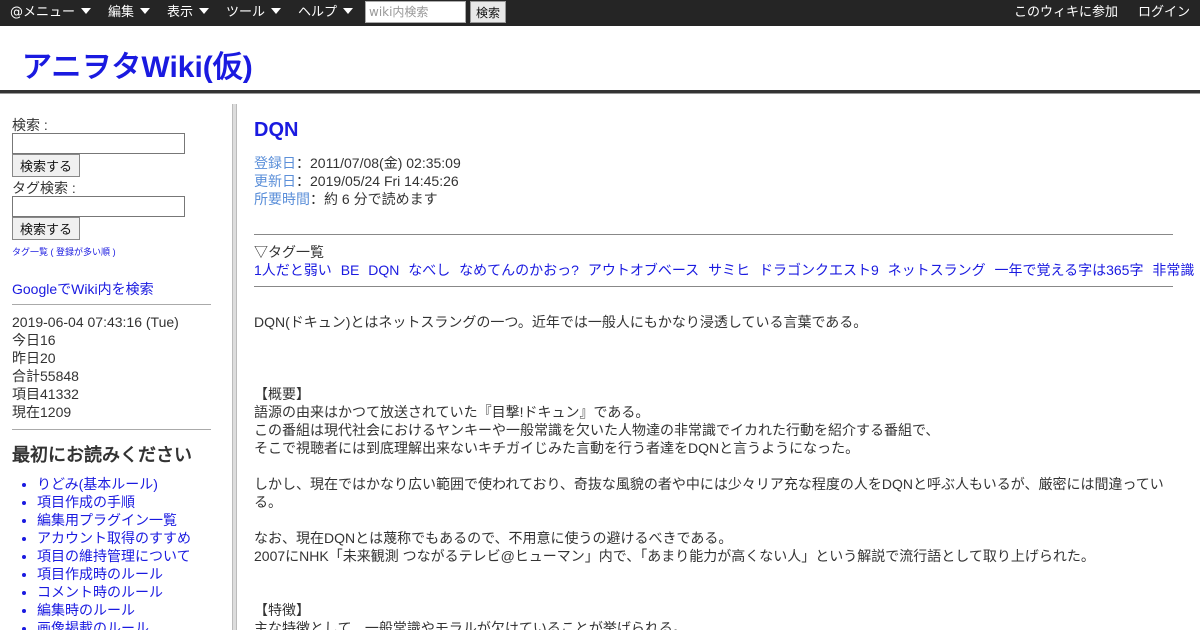 This screenshot has height=630, width=1200. What do you see at coordinates (1173, 270) in the screenshot?
I see `tag-link: 非常識` at bounding box center [1173, 270].